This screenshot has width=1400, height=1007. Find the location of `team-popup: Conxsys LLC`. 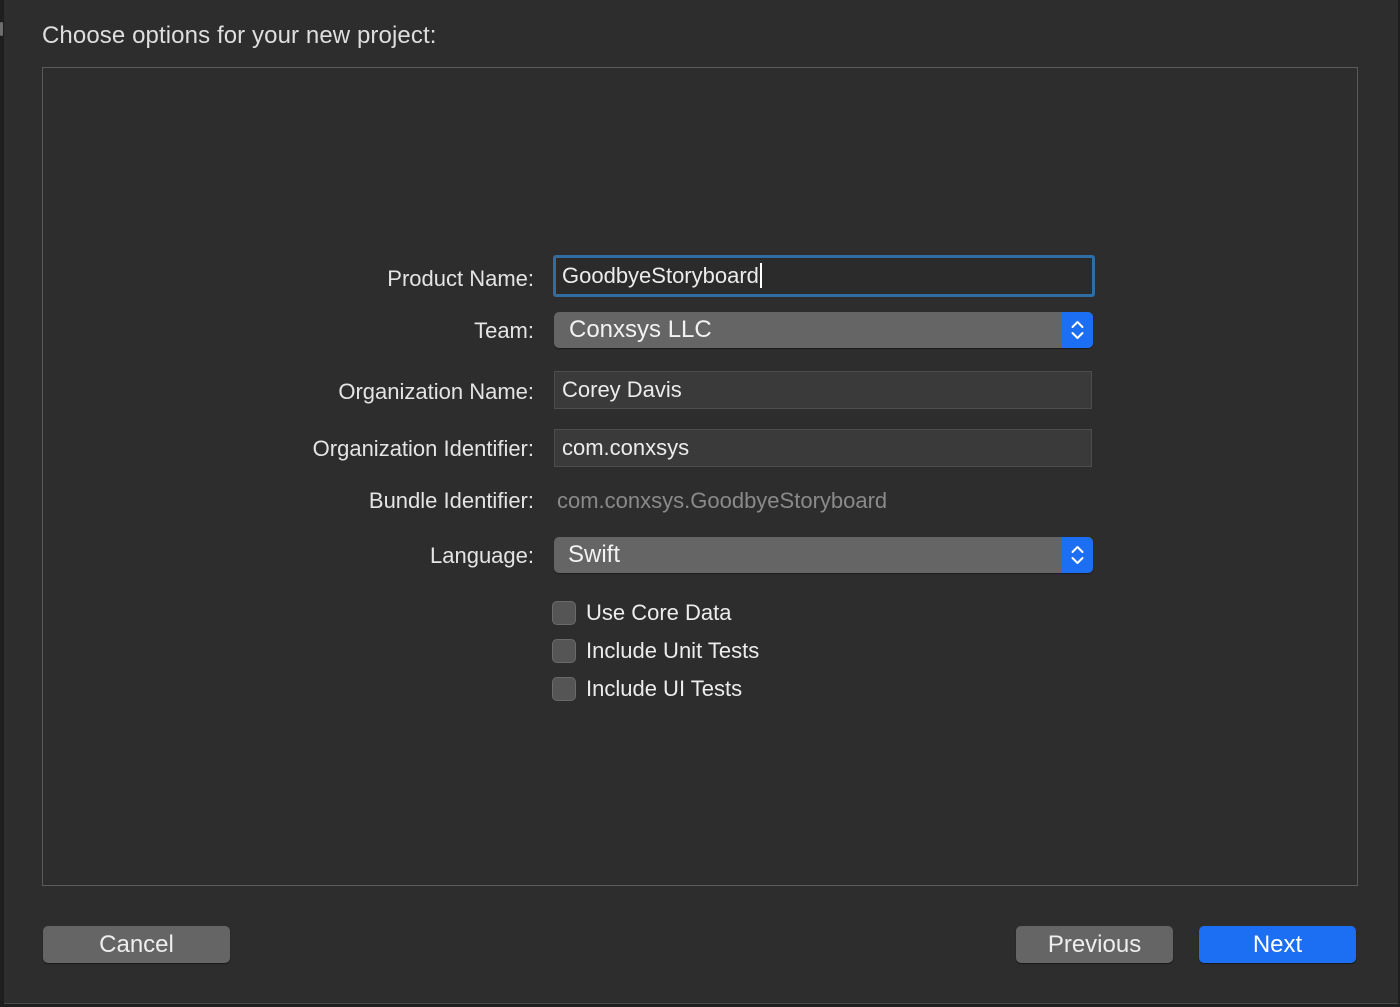

team-popup: Conxsys LLC is located at coordinates (823, 330).